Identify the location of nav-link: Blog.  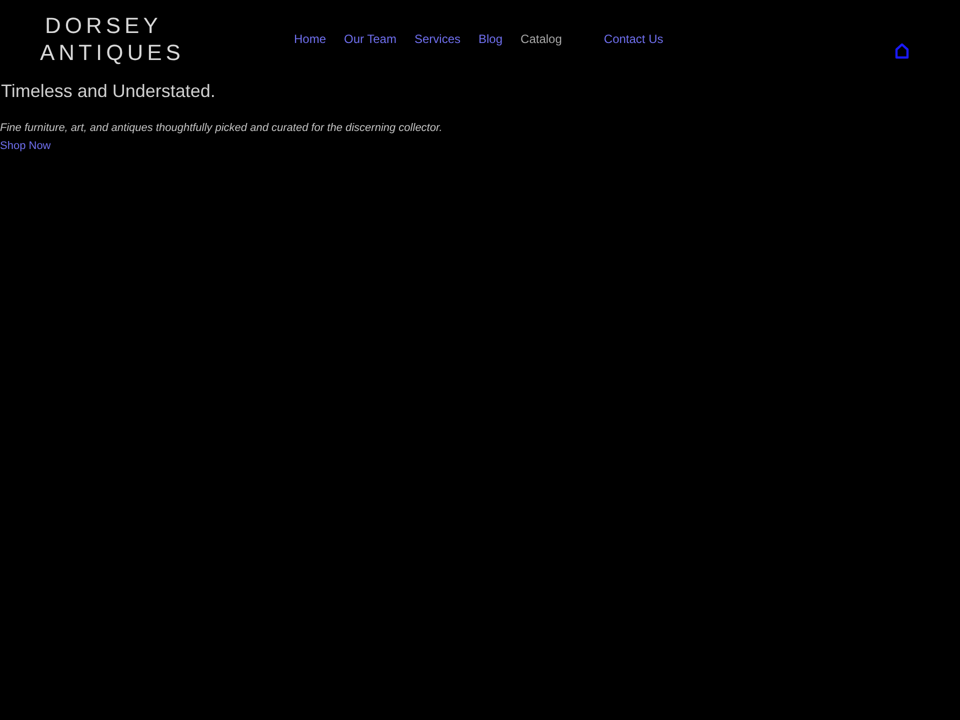
(490, 39).